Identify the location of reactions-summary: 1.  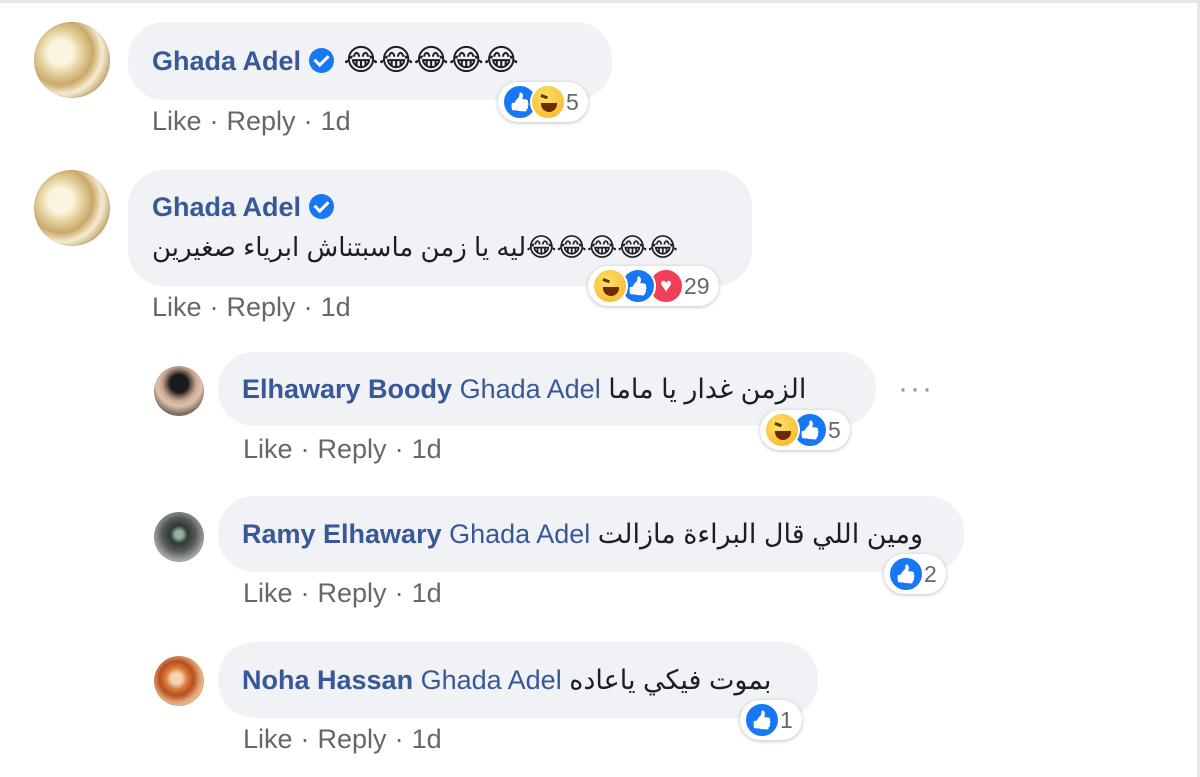
(771, 720).